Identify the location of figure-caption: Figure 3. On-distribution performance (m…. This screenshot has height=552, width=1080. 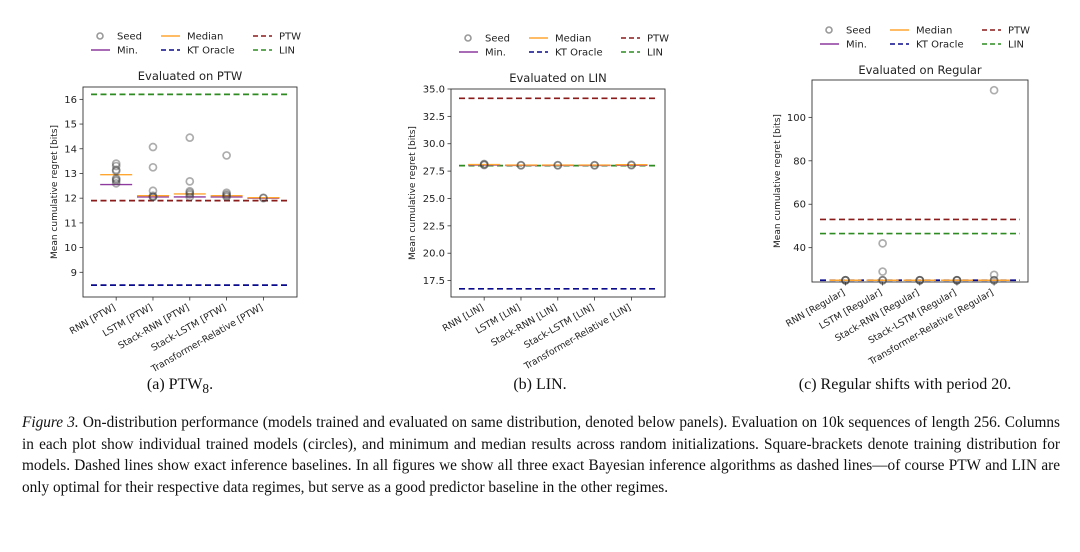
(541, 455).